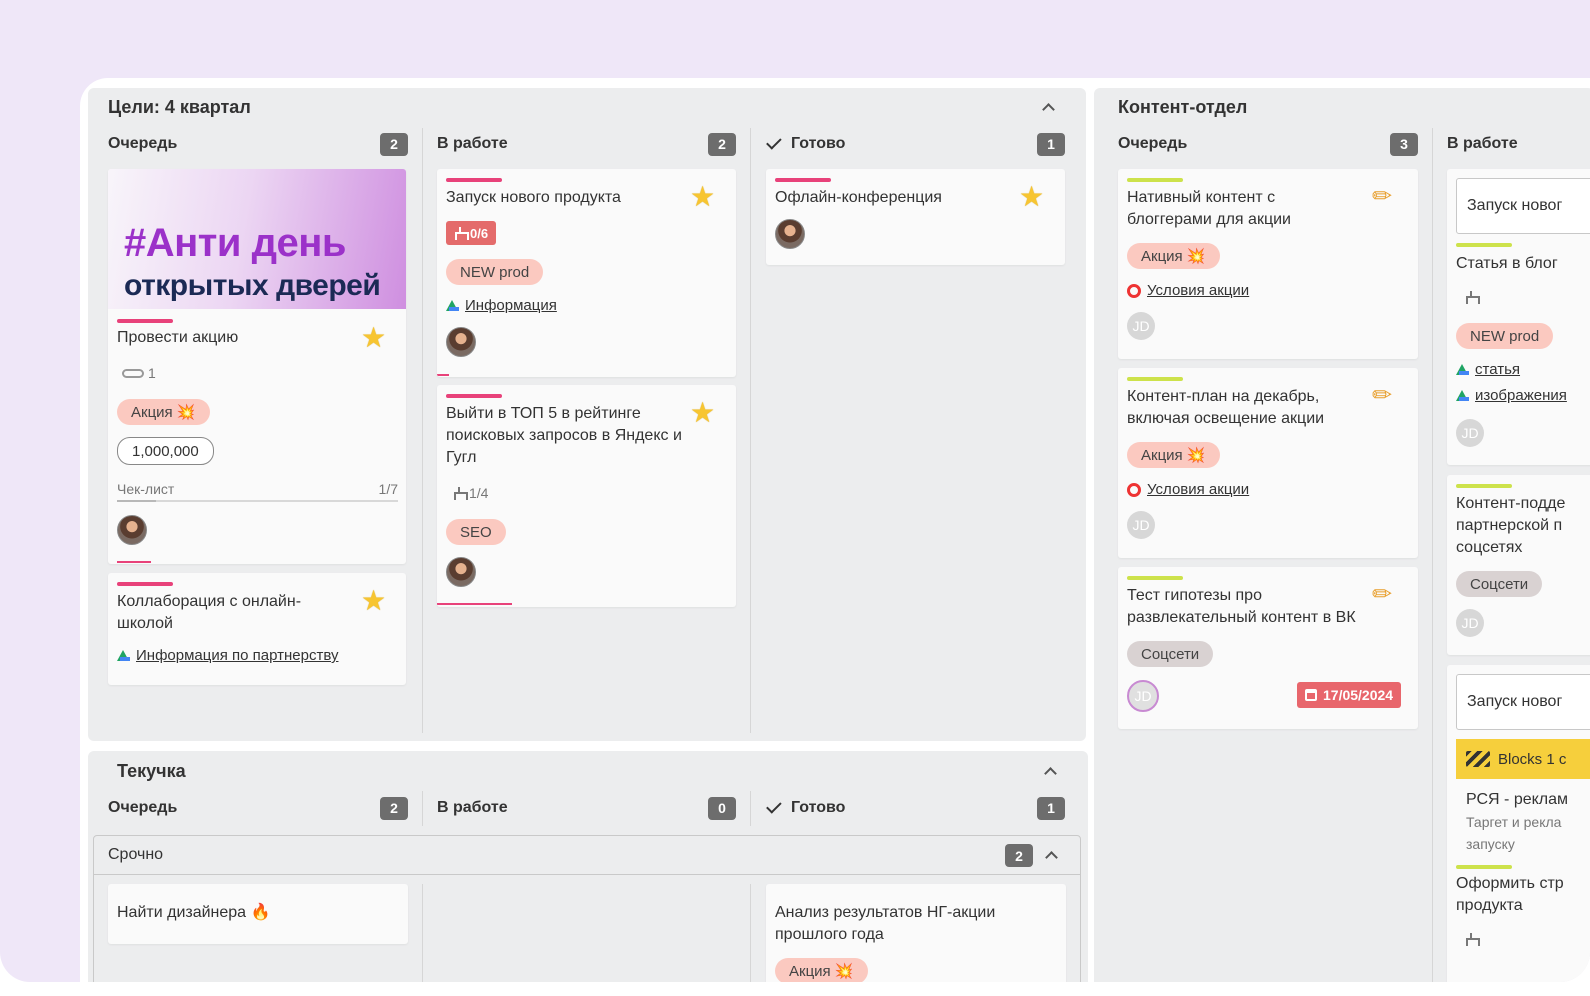  What do you see at coordinates (1311, 695) in the screenshot?
I see `calendar-icon` at bounding box center [1311, 695].